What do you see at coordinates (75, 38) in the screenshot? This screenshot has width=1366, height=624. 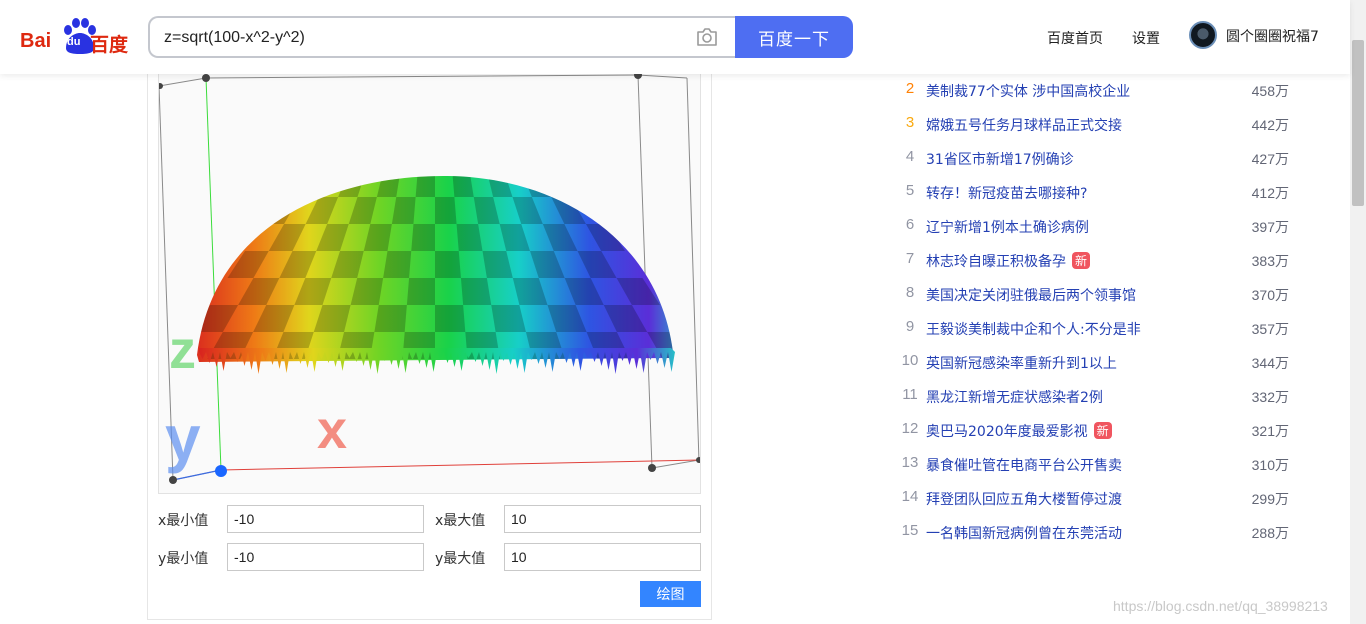 I see `baidu-logo: Bai du 百度` at bounding box center [75, 38].